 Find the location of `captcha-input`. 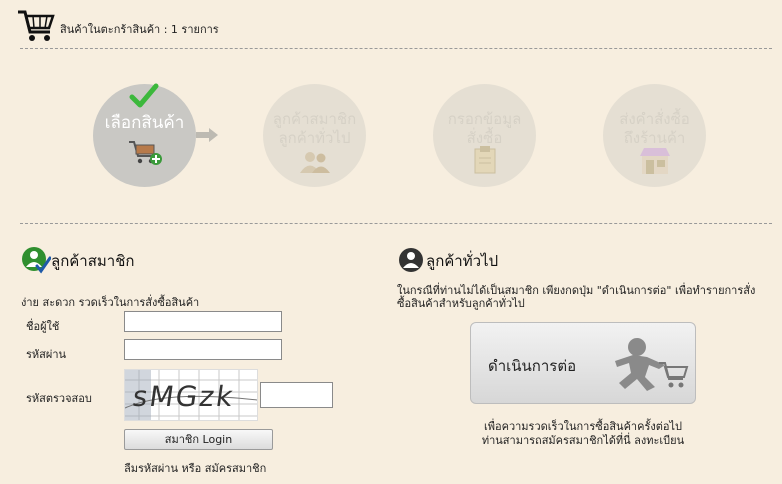

captcha-input is located at coordinates (296, 395).